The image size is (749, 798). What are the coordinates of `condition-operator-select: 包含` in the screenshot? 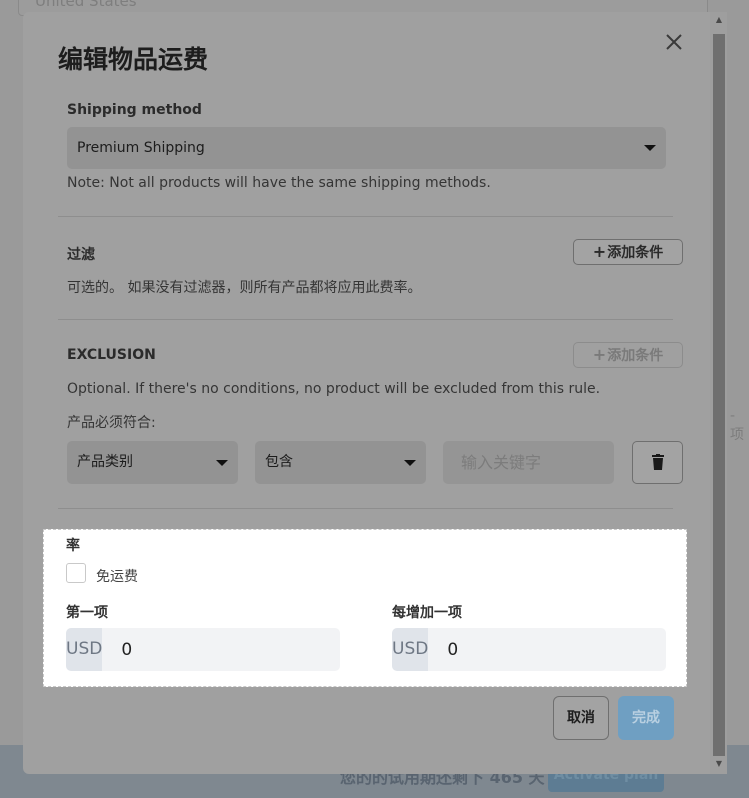 It's located at (340, 462).